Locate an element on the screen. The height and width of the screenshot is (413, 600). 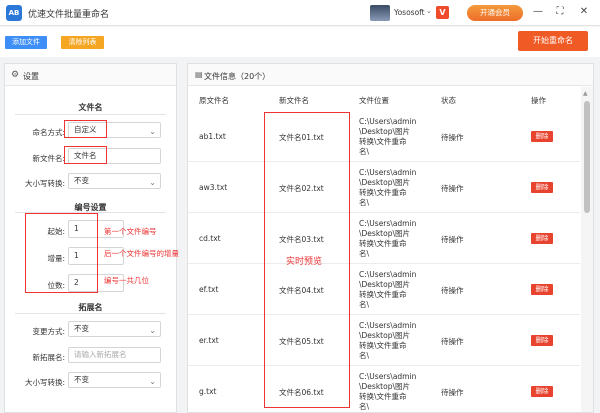
new-ext-input: 请输入新拓展名 is located at coordinates (114, 355).